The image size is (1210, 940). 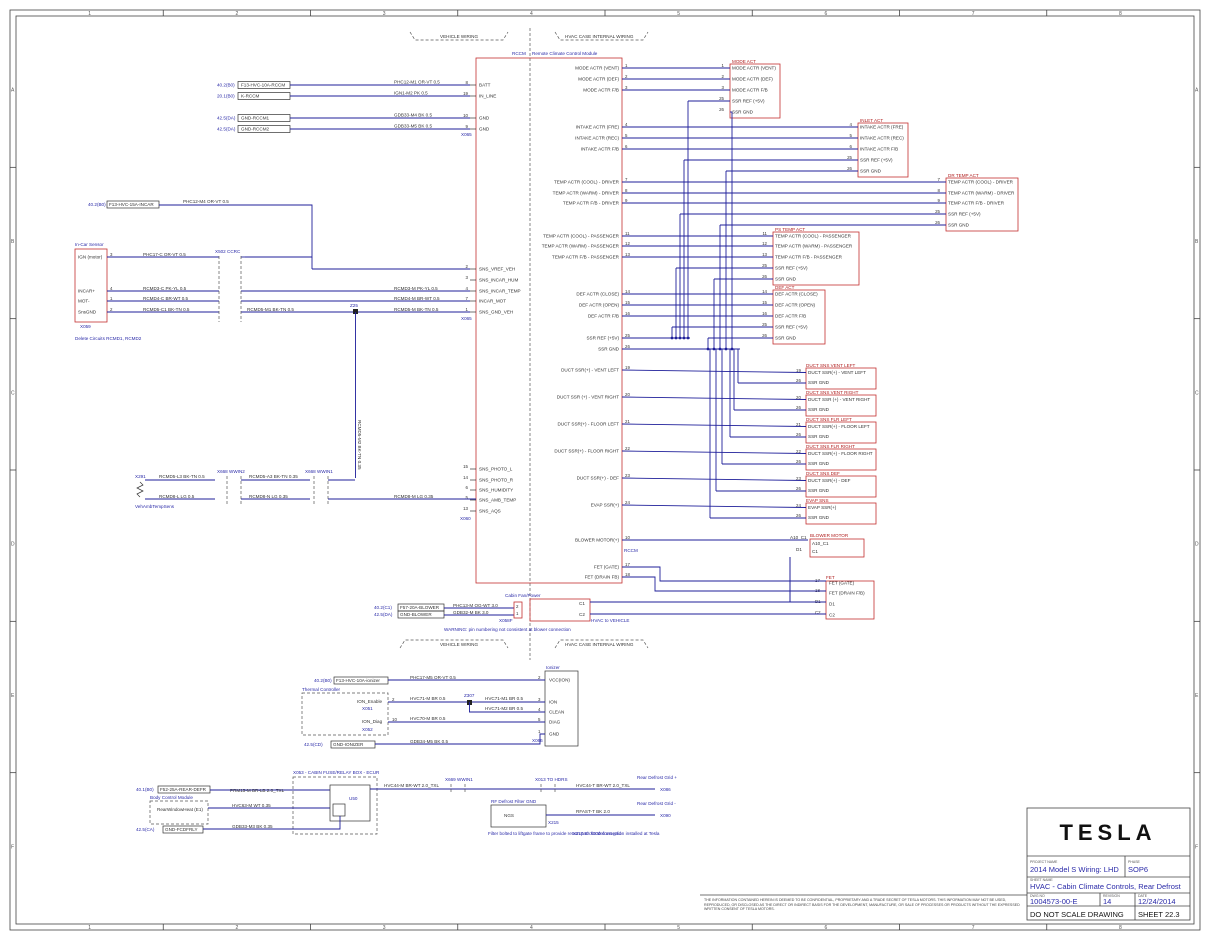 I want to click on date: 12/24/2014, so click(x=1157, y=901).